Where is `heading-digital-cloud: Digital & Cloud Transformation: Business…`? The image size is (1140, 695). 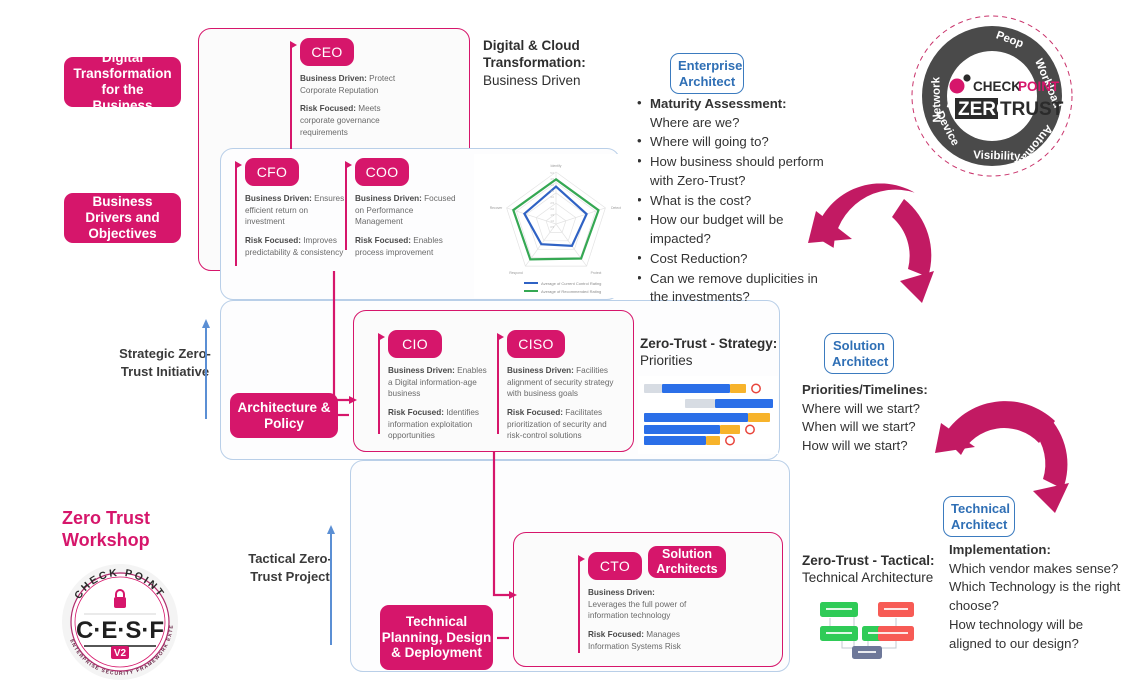 heading-digital-cloud: Digital & Cloud Transformation: Business… is located at coordinates (553, 63).